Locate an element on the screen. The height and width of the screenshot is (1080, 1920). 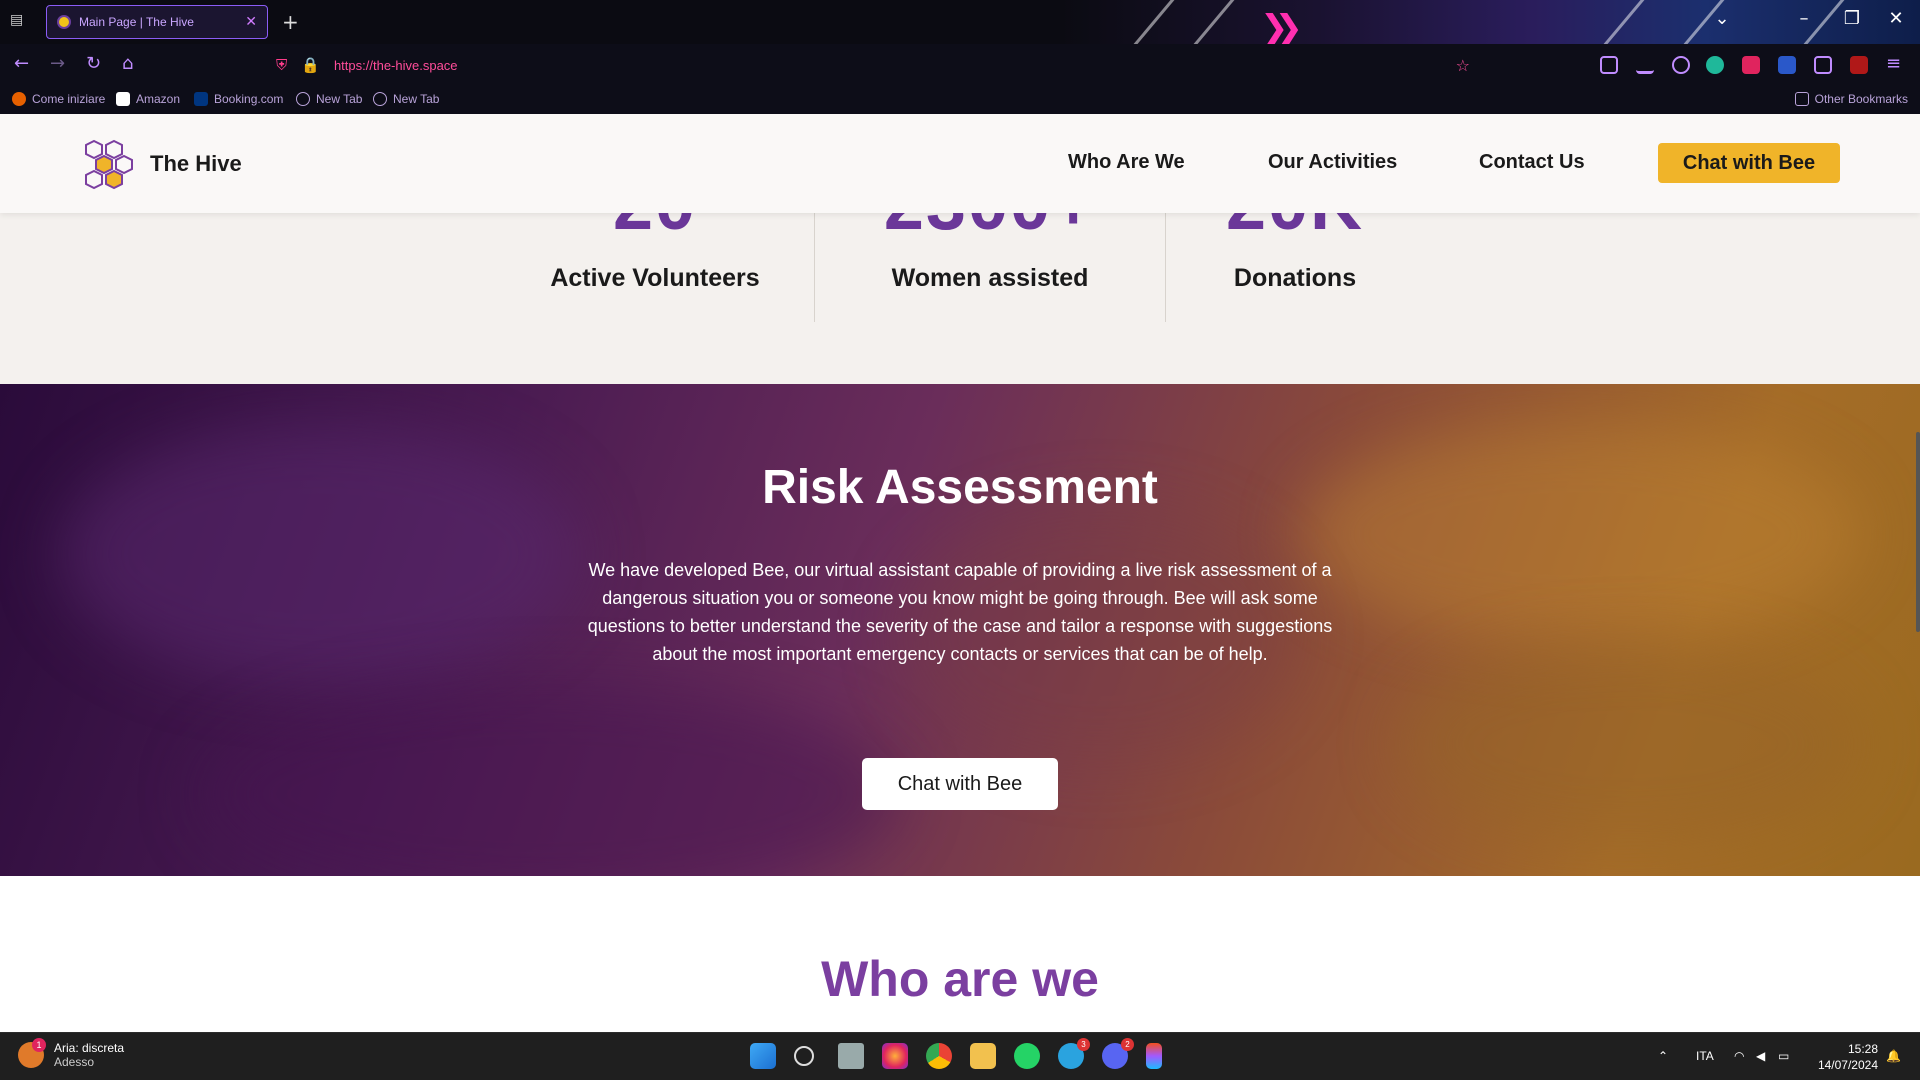
brand-name: The Hive is located at coordinates (196, 164).